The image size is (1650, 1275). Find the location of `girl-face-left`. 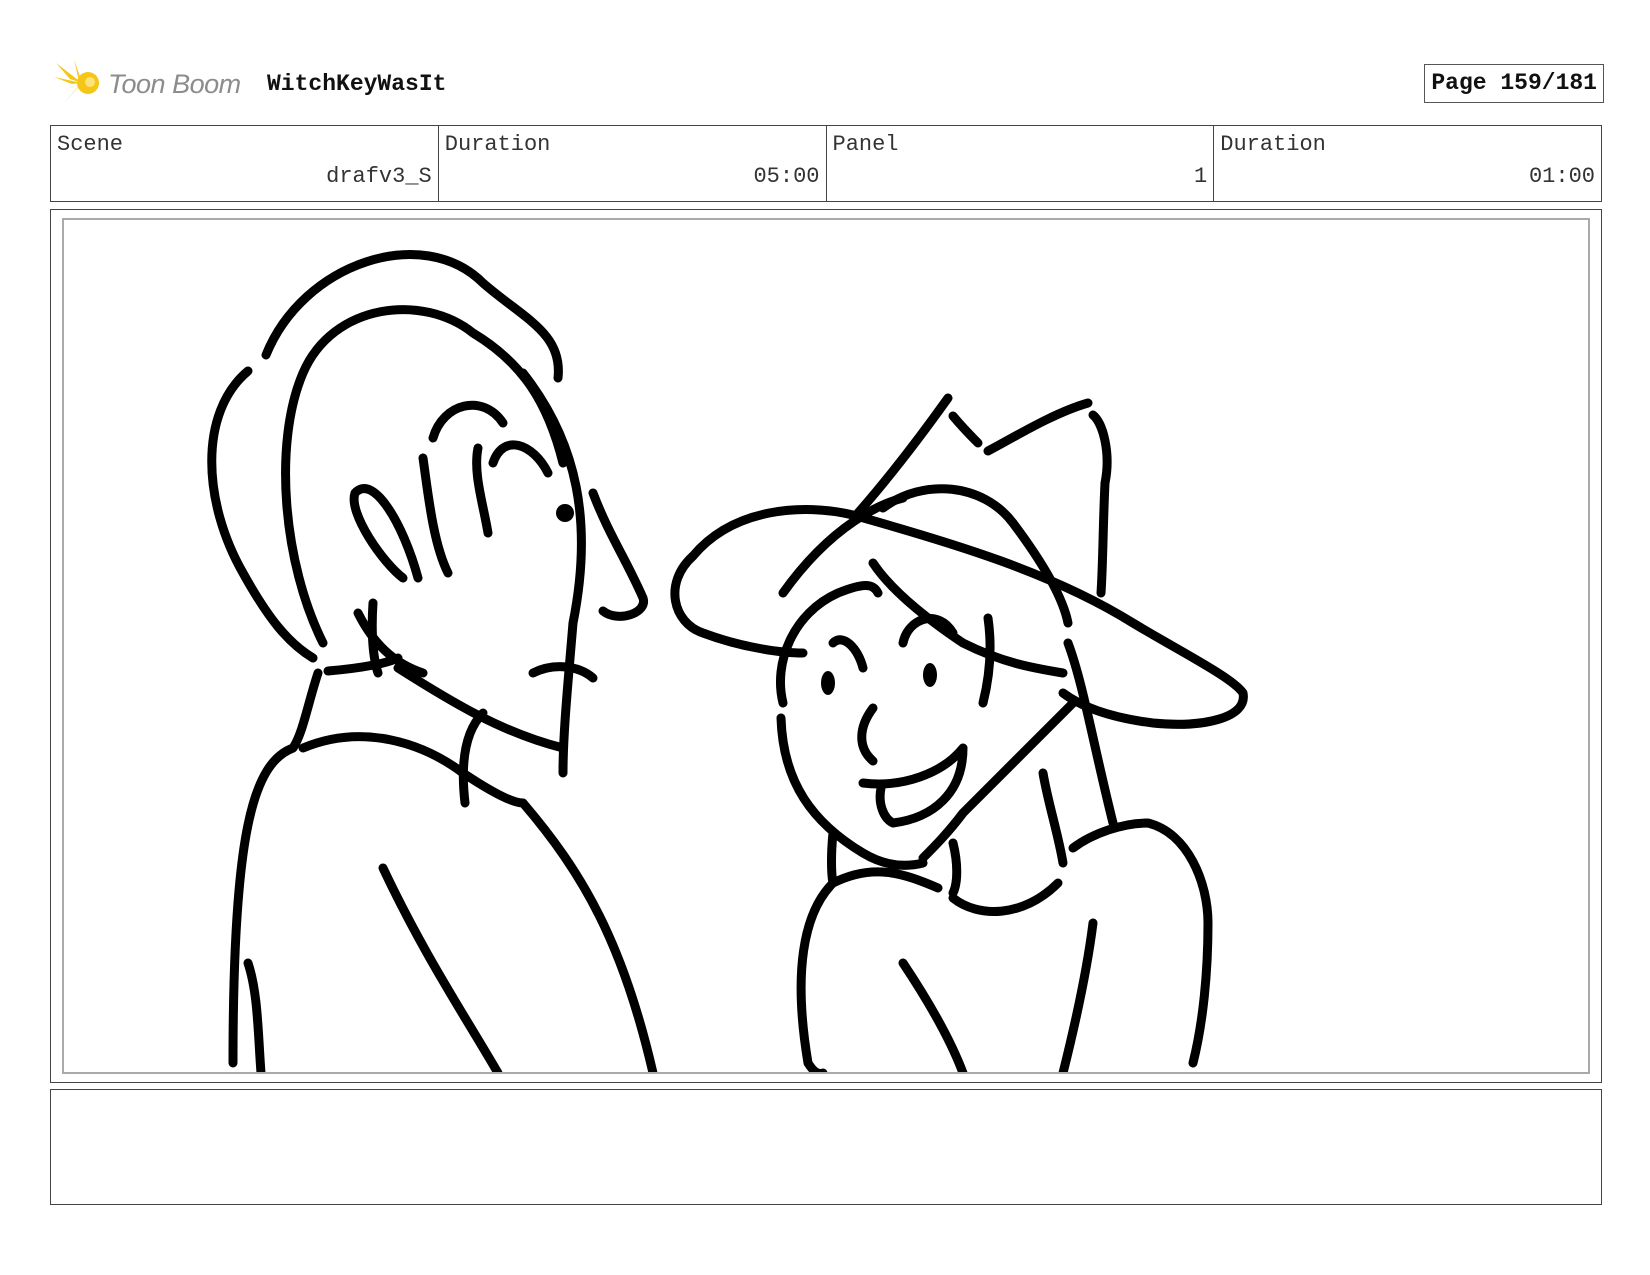

girl-face-left is located at coordinates (852, 791).